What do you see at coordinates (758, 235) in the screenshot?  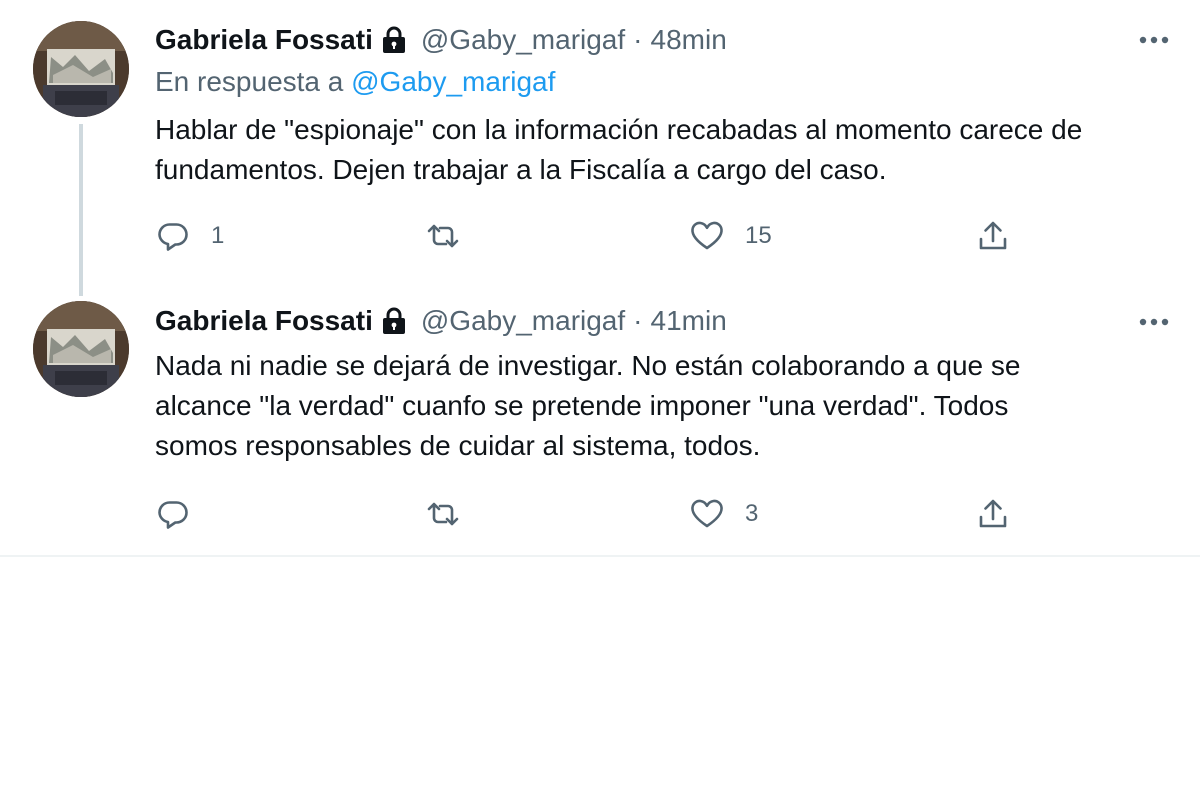 I see `like-count: 15` at bounding box center [758, 235].